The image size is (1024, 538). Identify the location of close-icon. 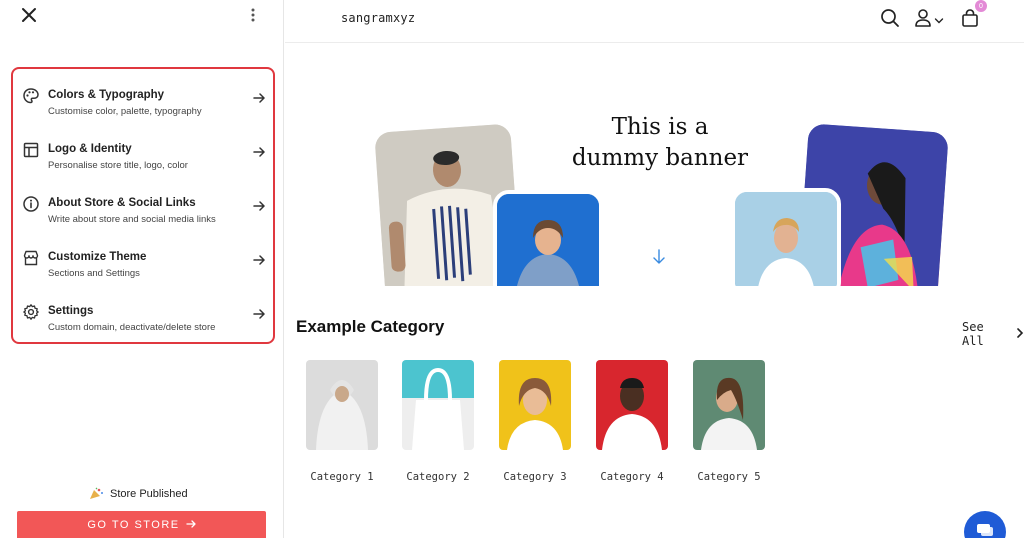
(29, 15).